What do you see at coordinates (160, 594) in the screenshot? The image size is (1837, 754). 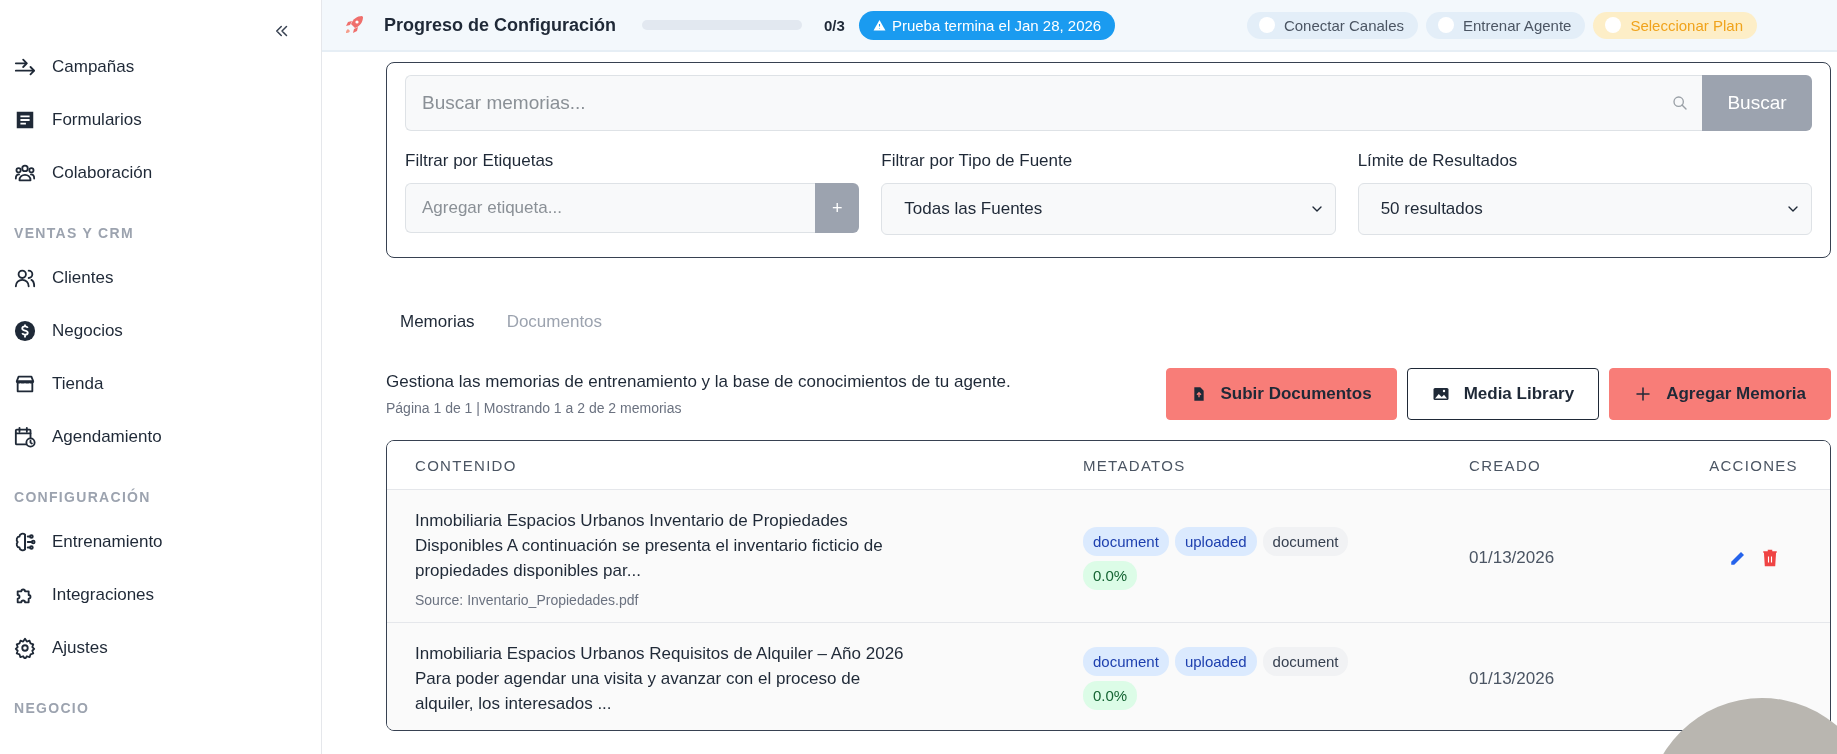 I see `sidebar-item: Integraciones` at bounding box center [160, 594].